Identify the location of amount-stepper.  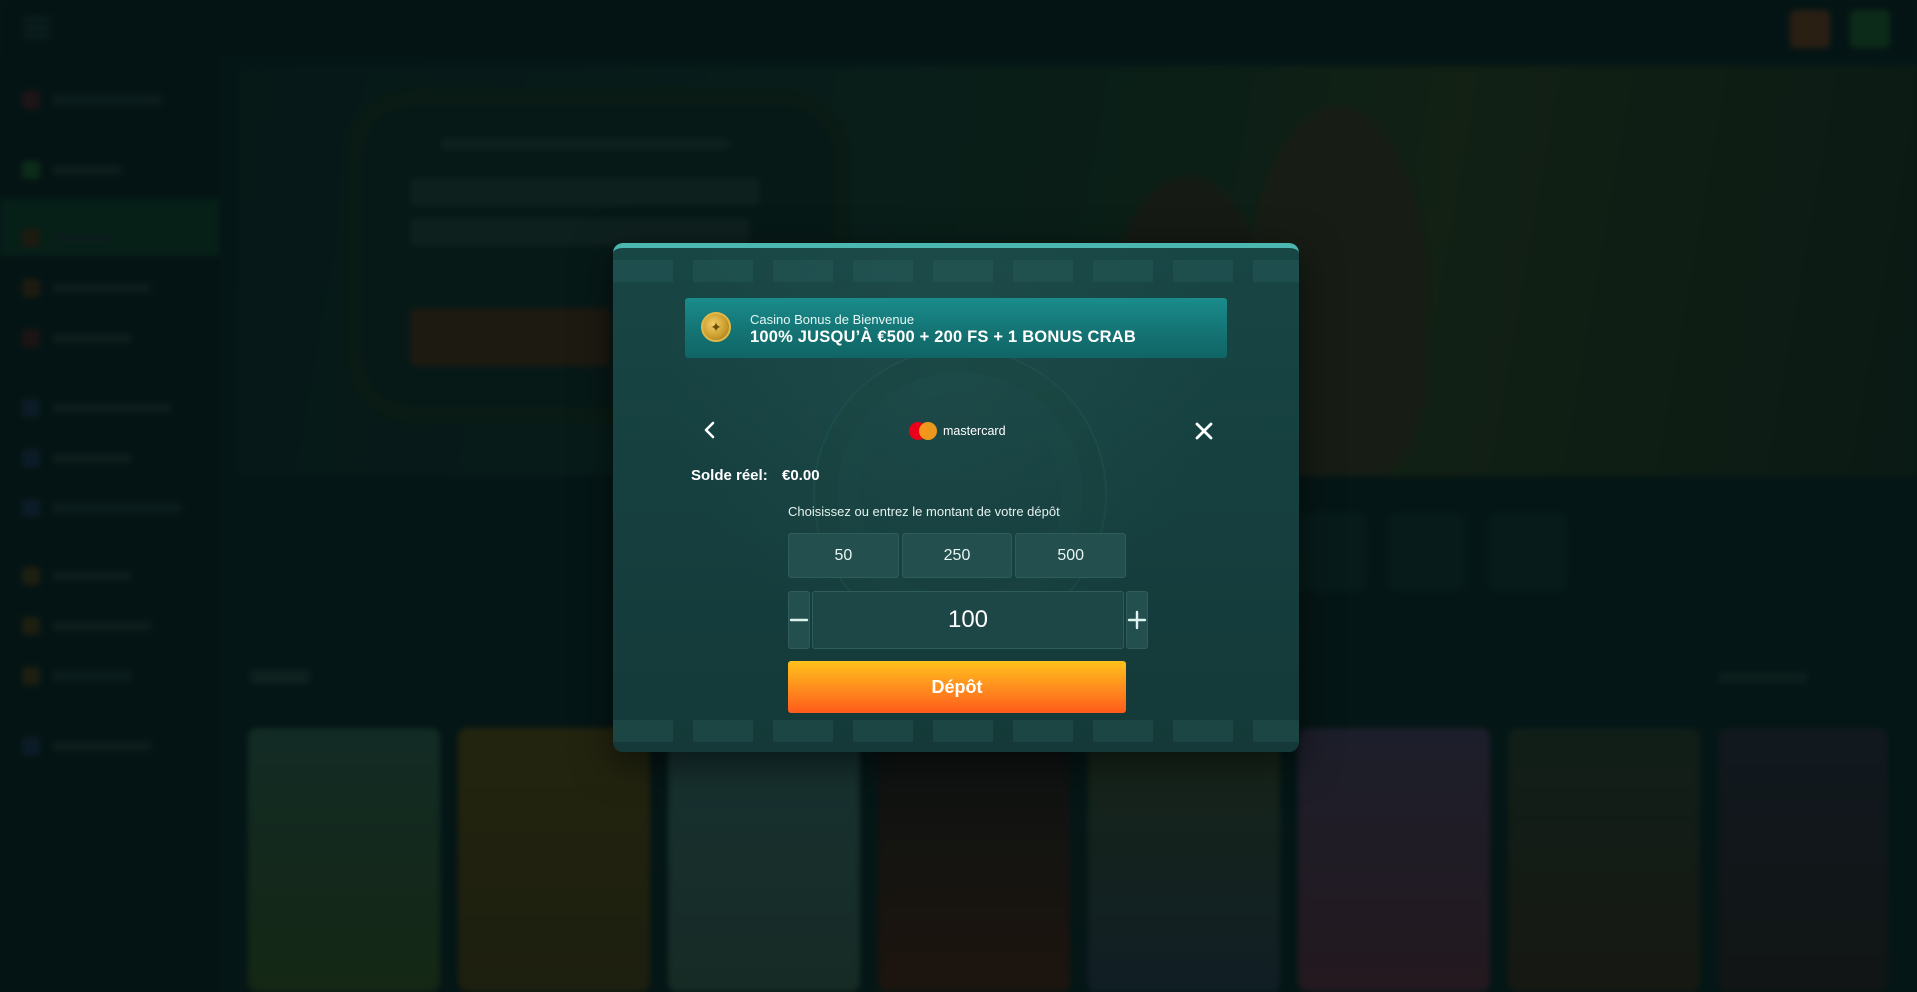
(968, 620).